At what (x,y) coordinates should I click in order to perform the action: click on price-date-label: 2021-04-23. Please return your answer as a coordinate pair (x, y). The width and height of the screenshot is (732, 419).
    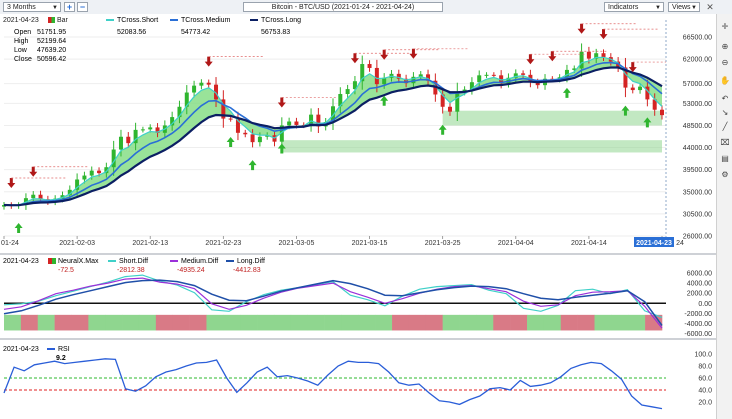
    Looking at the image, I should click on (21, 20).